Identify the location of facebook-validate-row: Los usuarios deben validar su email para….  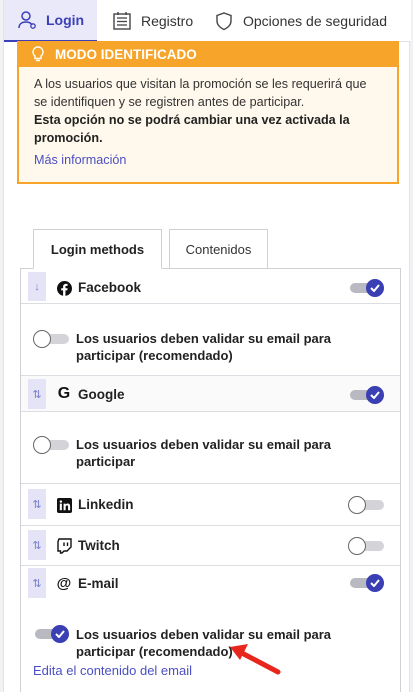
(210, 340).